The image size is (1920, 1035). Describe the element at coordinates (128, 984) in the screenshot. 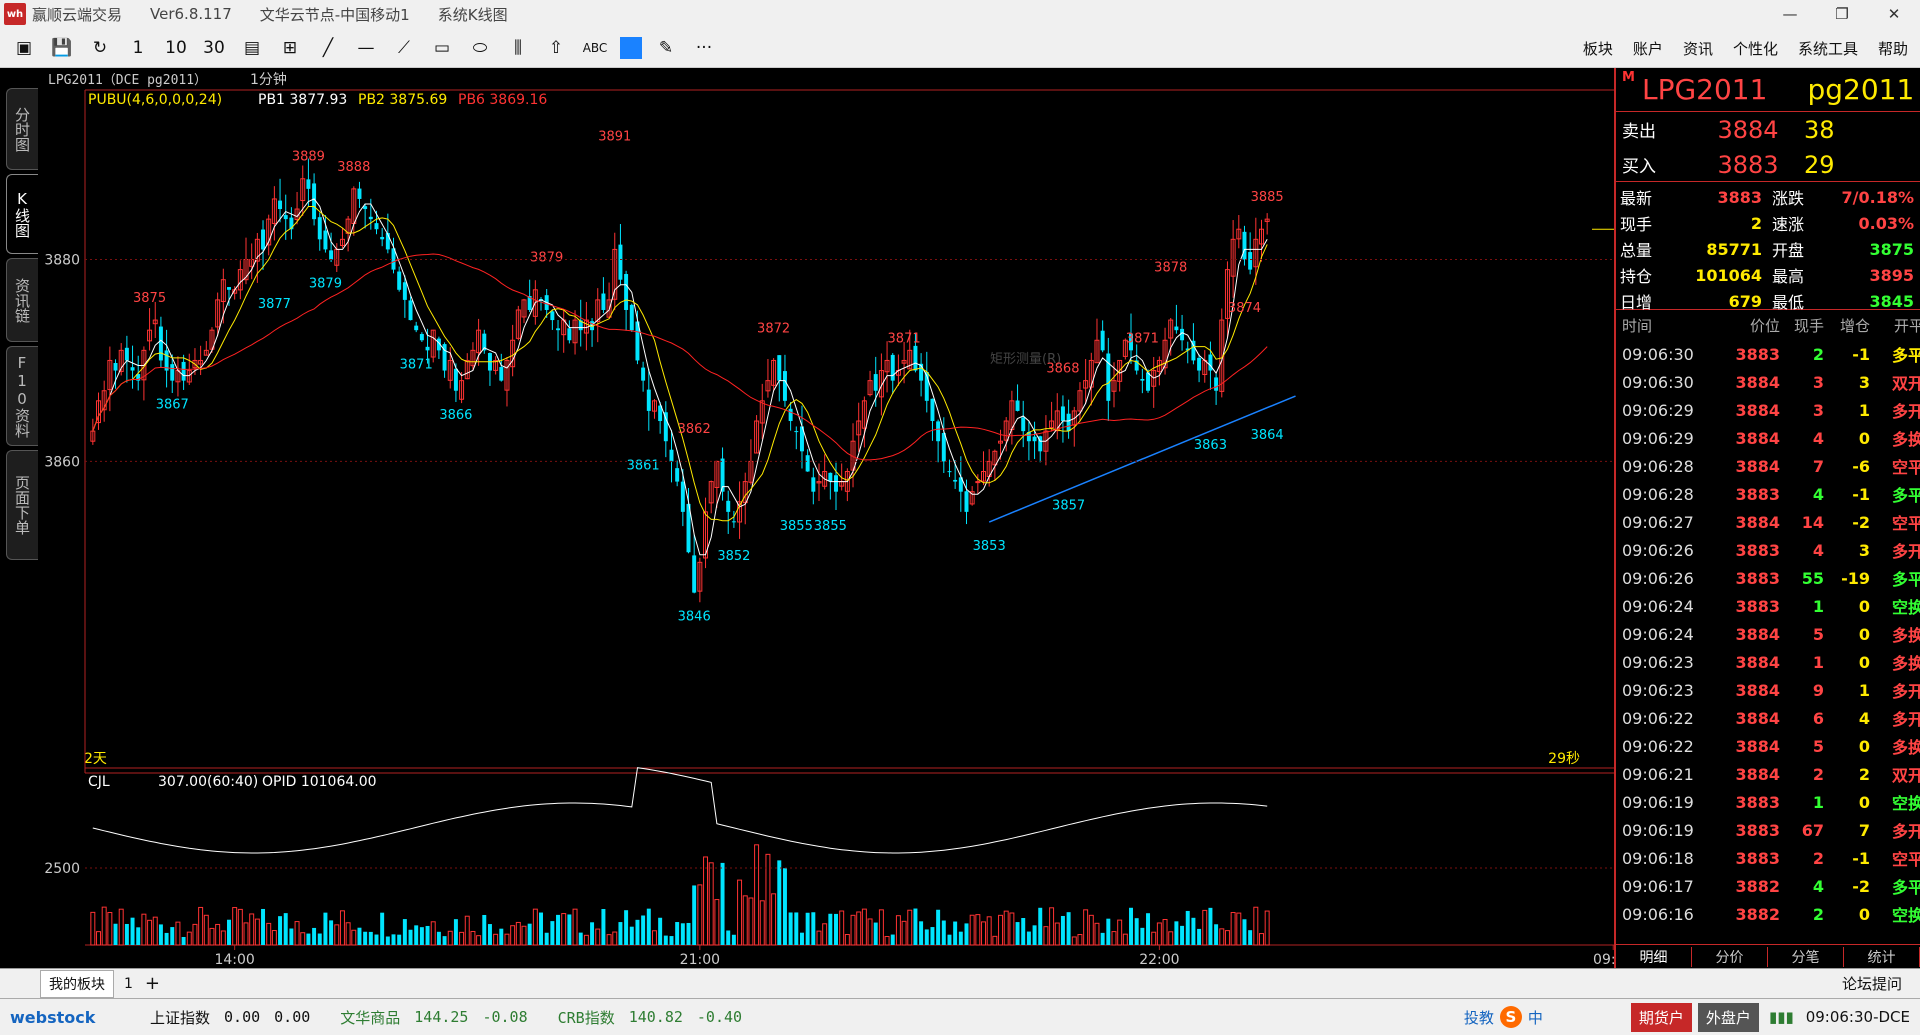

I see `block-page: 1` at that location.